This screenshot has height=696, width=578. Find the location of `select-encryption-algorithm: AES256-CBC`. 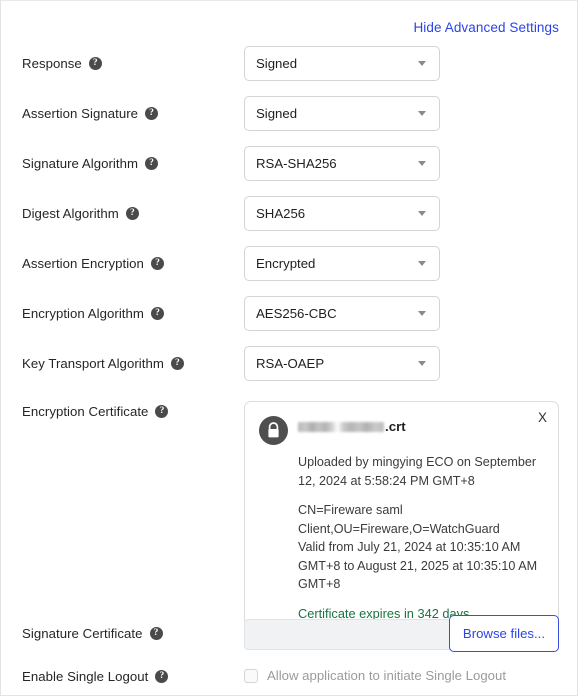

select-encryption-algorithm: AES256-CBC is located at coordinates (342, 313).